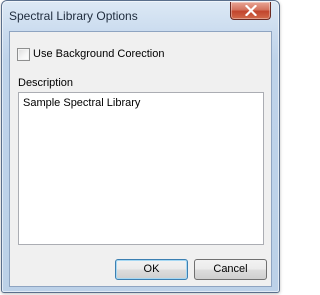 The height and width of the screenshot is (295, 320). What do you see at coordinates (140, 16) in the screenshot?
I see `title-bar: Spectral Library Options` at bounding box center [140, 16].